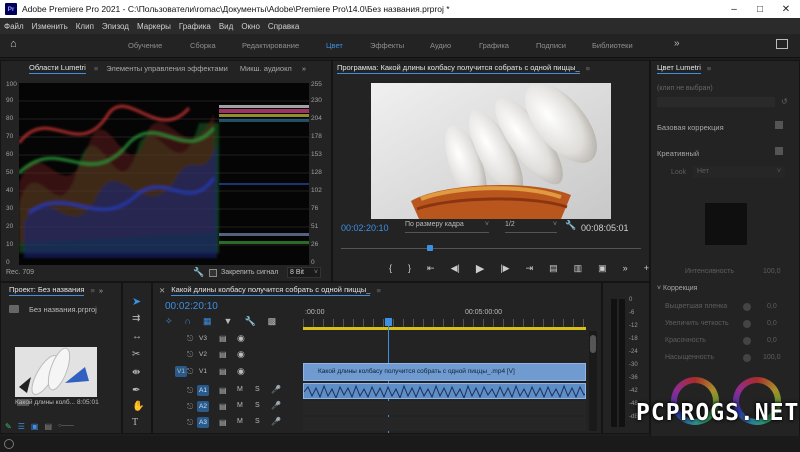  I want to click on tab-effect-controls: Элементы управления эффектами, so click(167, 68).